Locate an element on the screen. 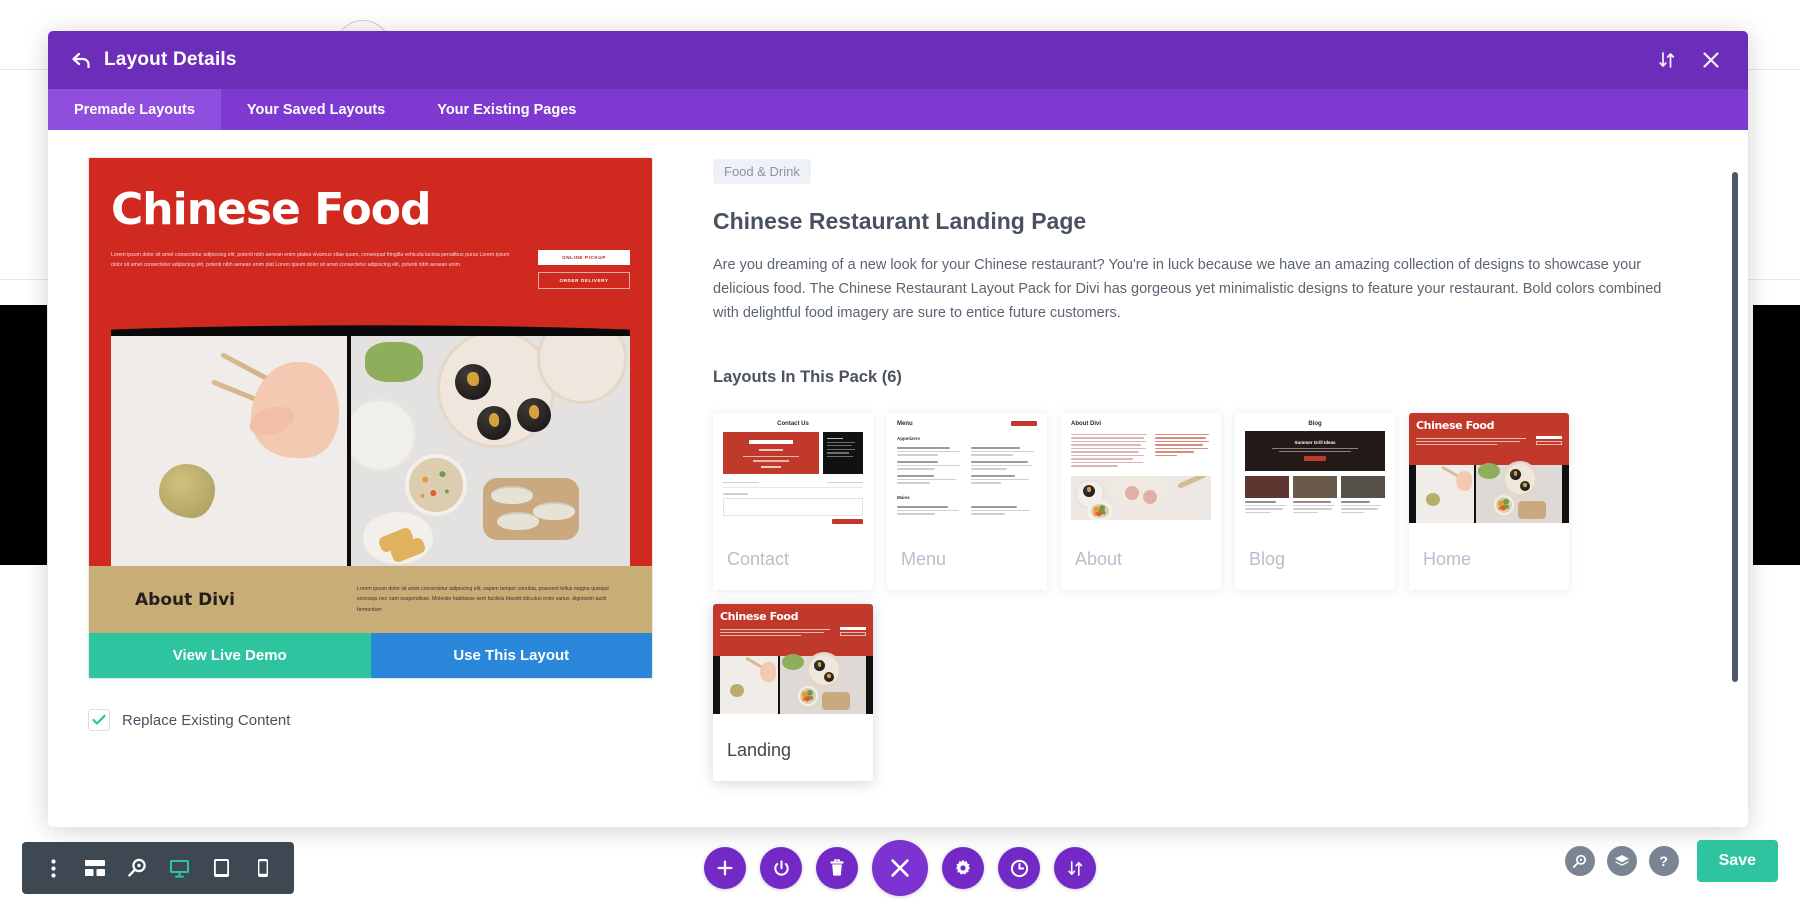 The image size is (1800, 922). background-block-right is located at coordinates (1776, 435).